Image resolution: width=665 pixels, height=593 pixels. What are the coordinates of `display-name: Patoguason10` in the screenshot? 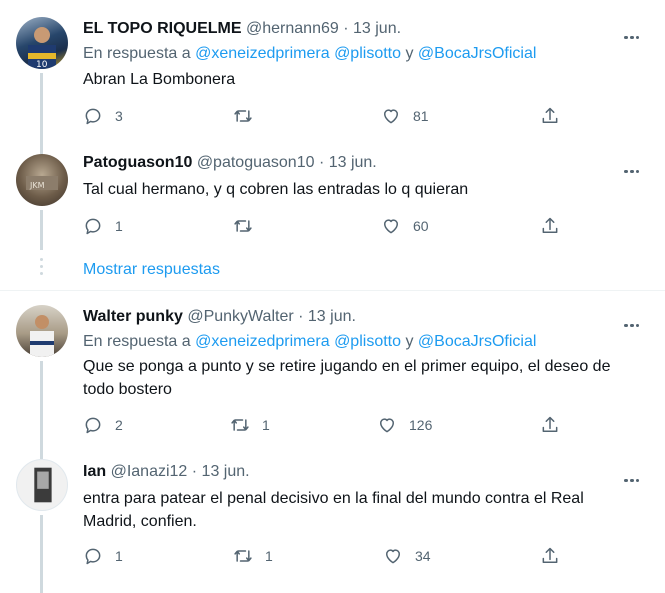 It's located at (137, 162).